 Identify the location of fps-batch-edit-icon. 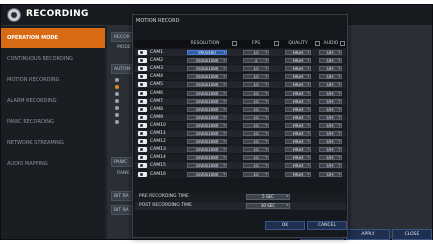
(276, 43).